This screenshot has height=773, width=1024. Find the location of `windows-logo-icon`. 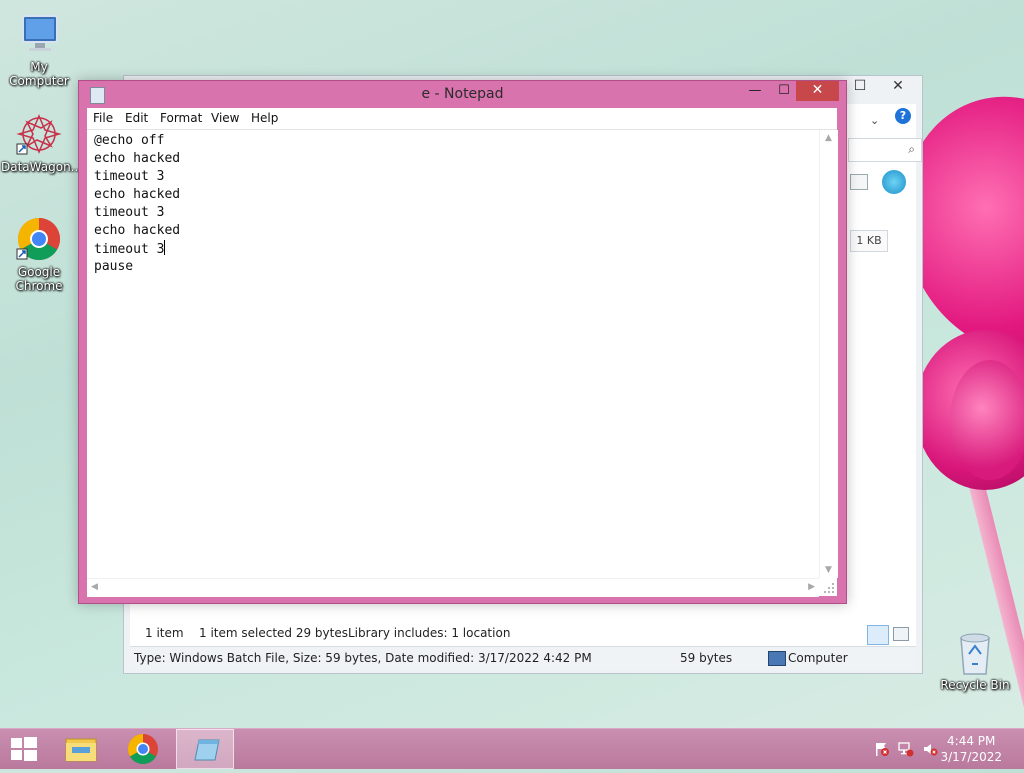

windows-logo-icon is located at coordinates (24, 749).